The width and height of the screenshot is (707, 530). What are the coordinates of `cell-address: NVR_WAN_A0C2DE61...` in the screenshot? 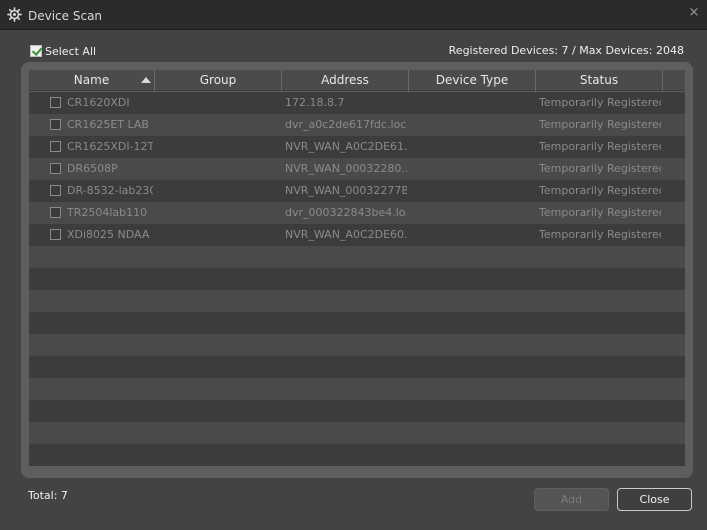 It's located at (346, 146).